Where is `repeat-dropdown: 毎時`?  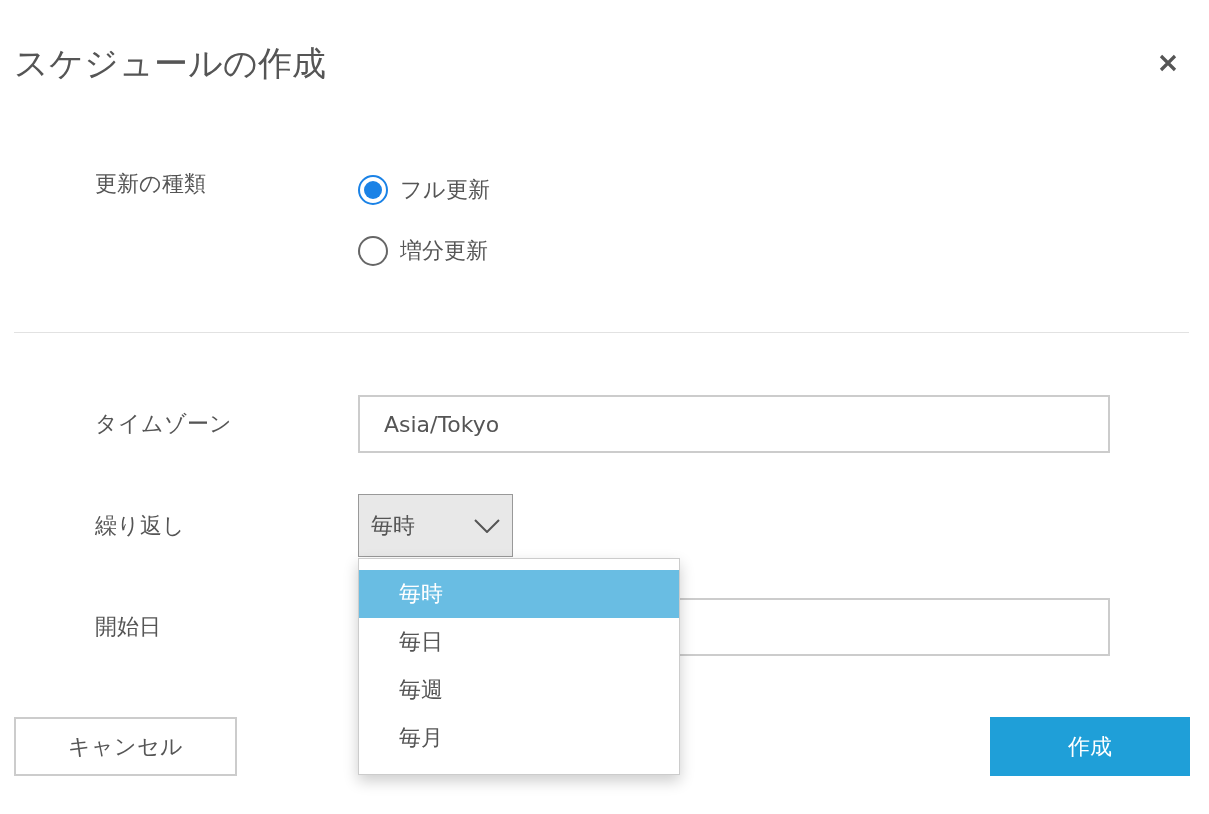
repeat-dropdown: 毎時 is located at coordinates (435, 525).